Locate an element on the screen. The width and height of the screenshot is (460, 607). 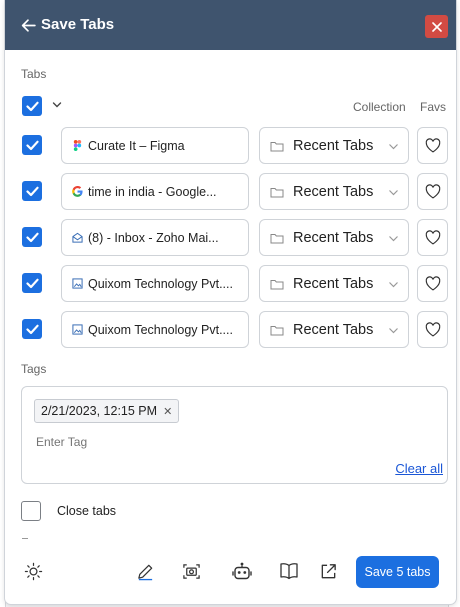
select-all-checkbox is located at coordinates (32, 106).